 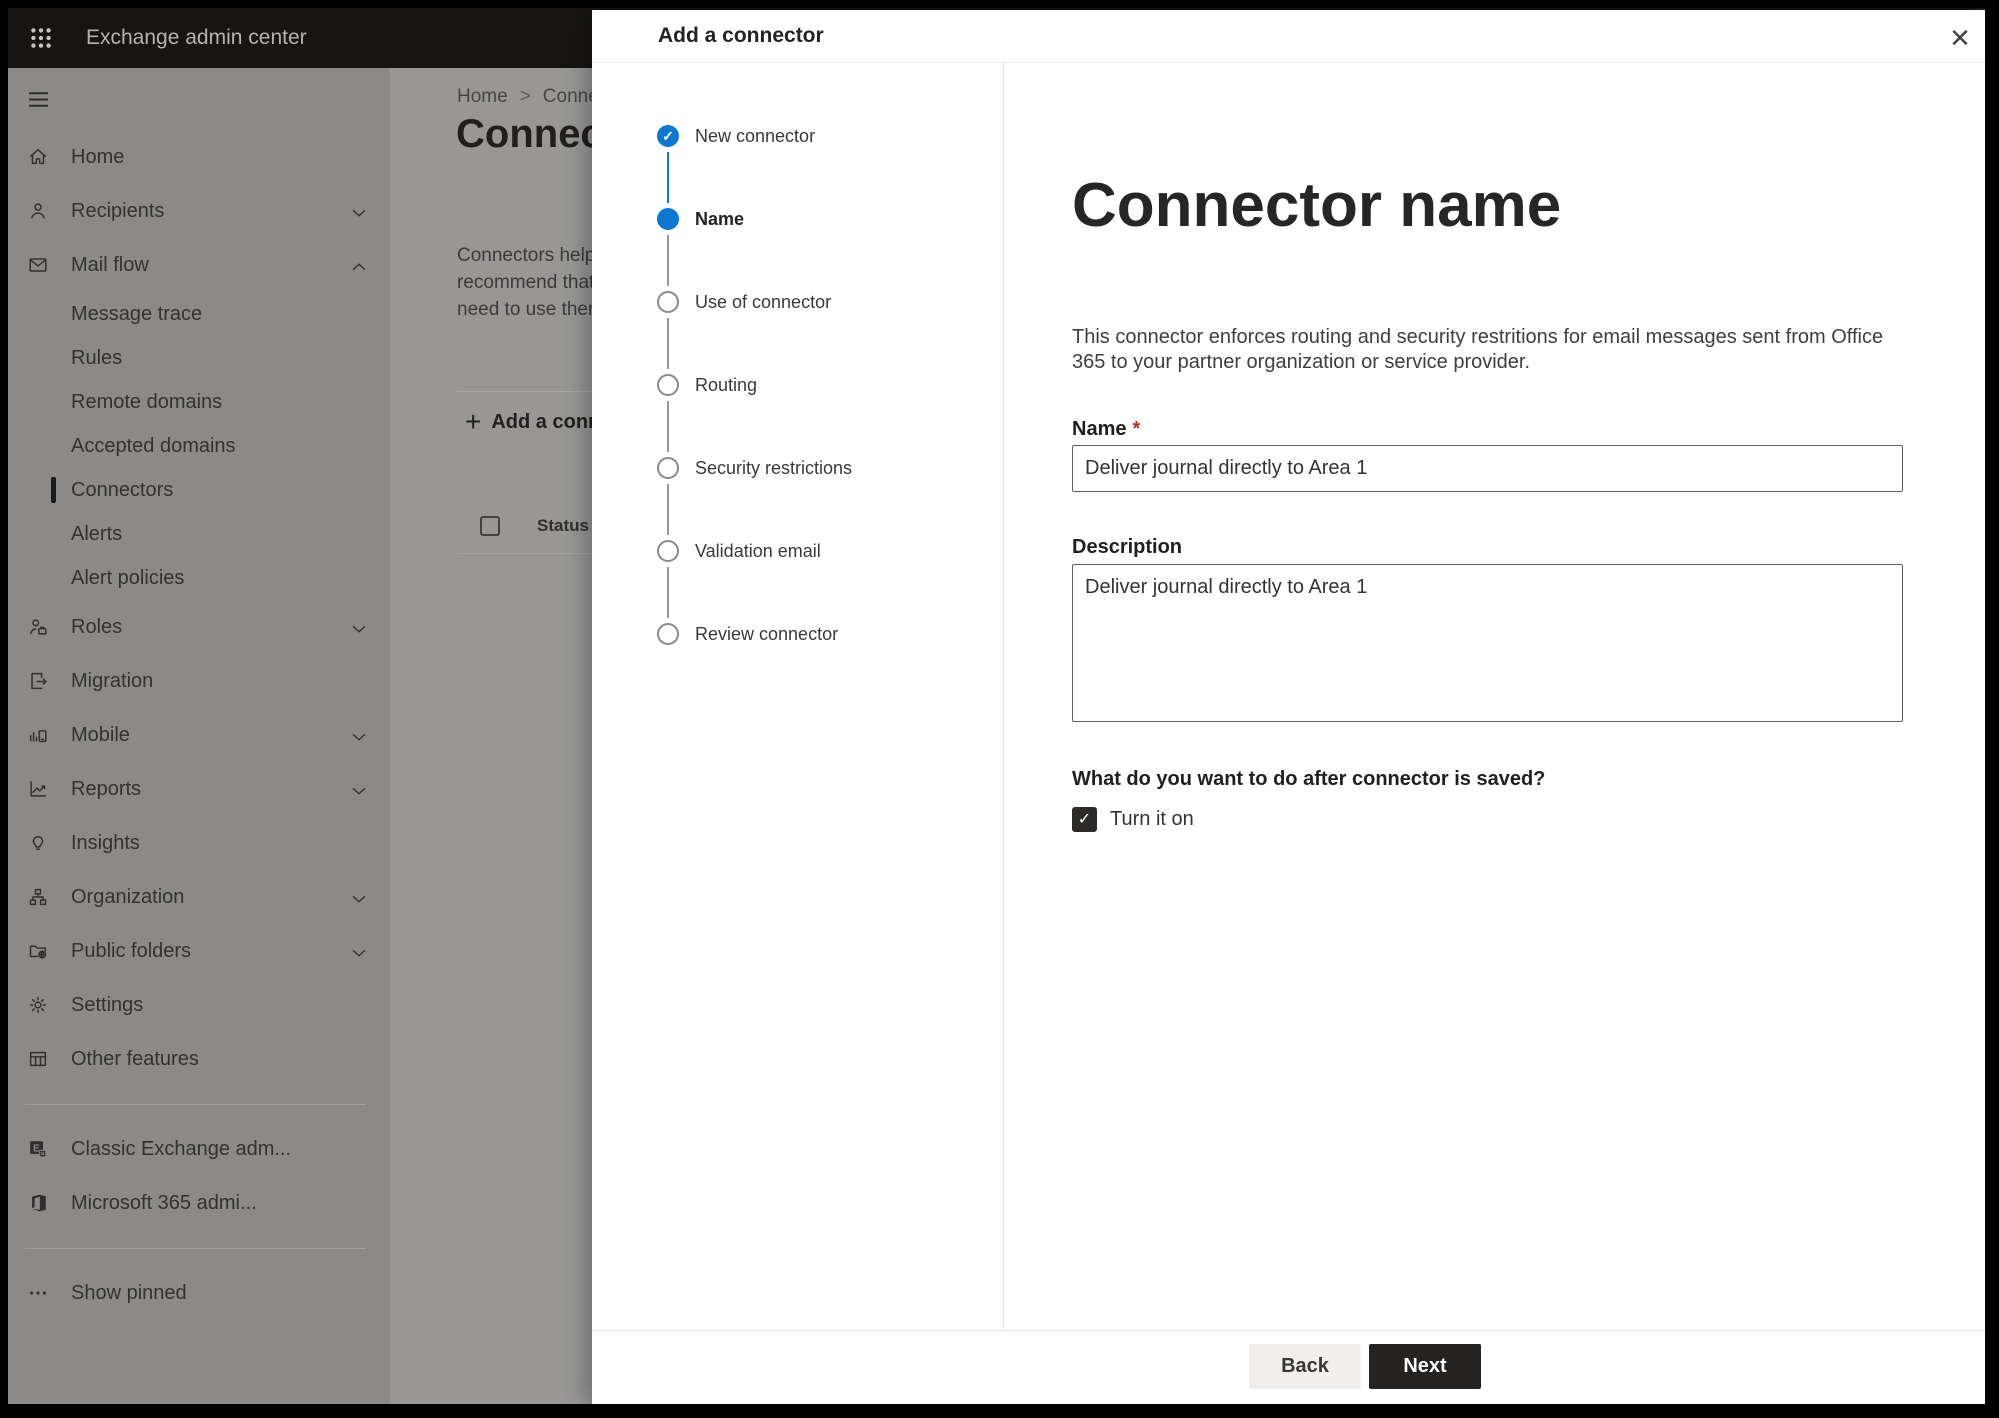 What do you see at coordinates (532, 422) in the screenshot?
I see `add-connector-button: + Add a conn` at bounding box center [532, 422].